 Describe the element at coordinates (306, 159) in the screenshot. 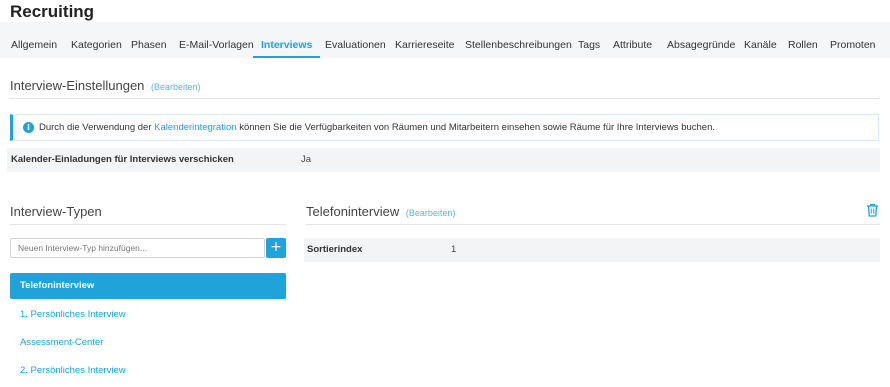

I see `calendar-invites-value: Ja` at that location.